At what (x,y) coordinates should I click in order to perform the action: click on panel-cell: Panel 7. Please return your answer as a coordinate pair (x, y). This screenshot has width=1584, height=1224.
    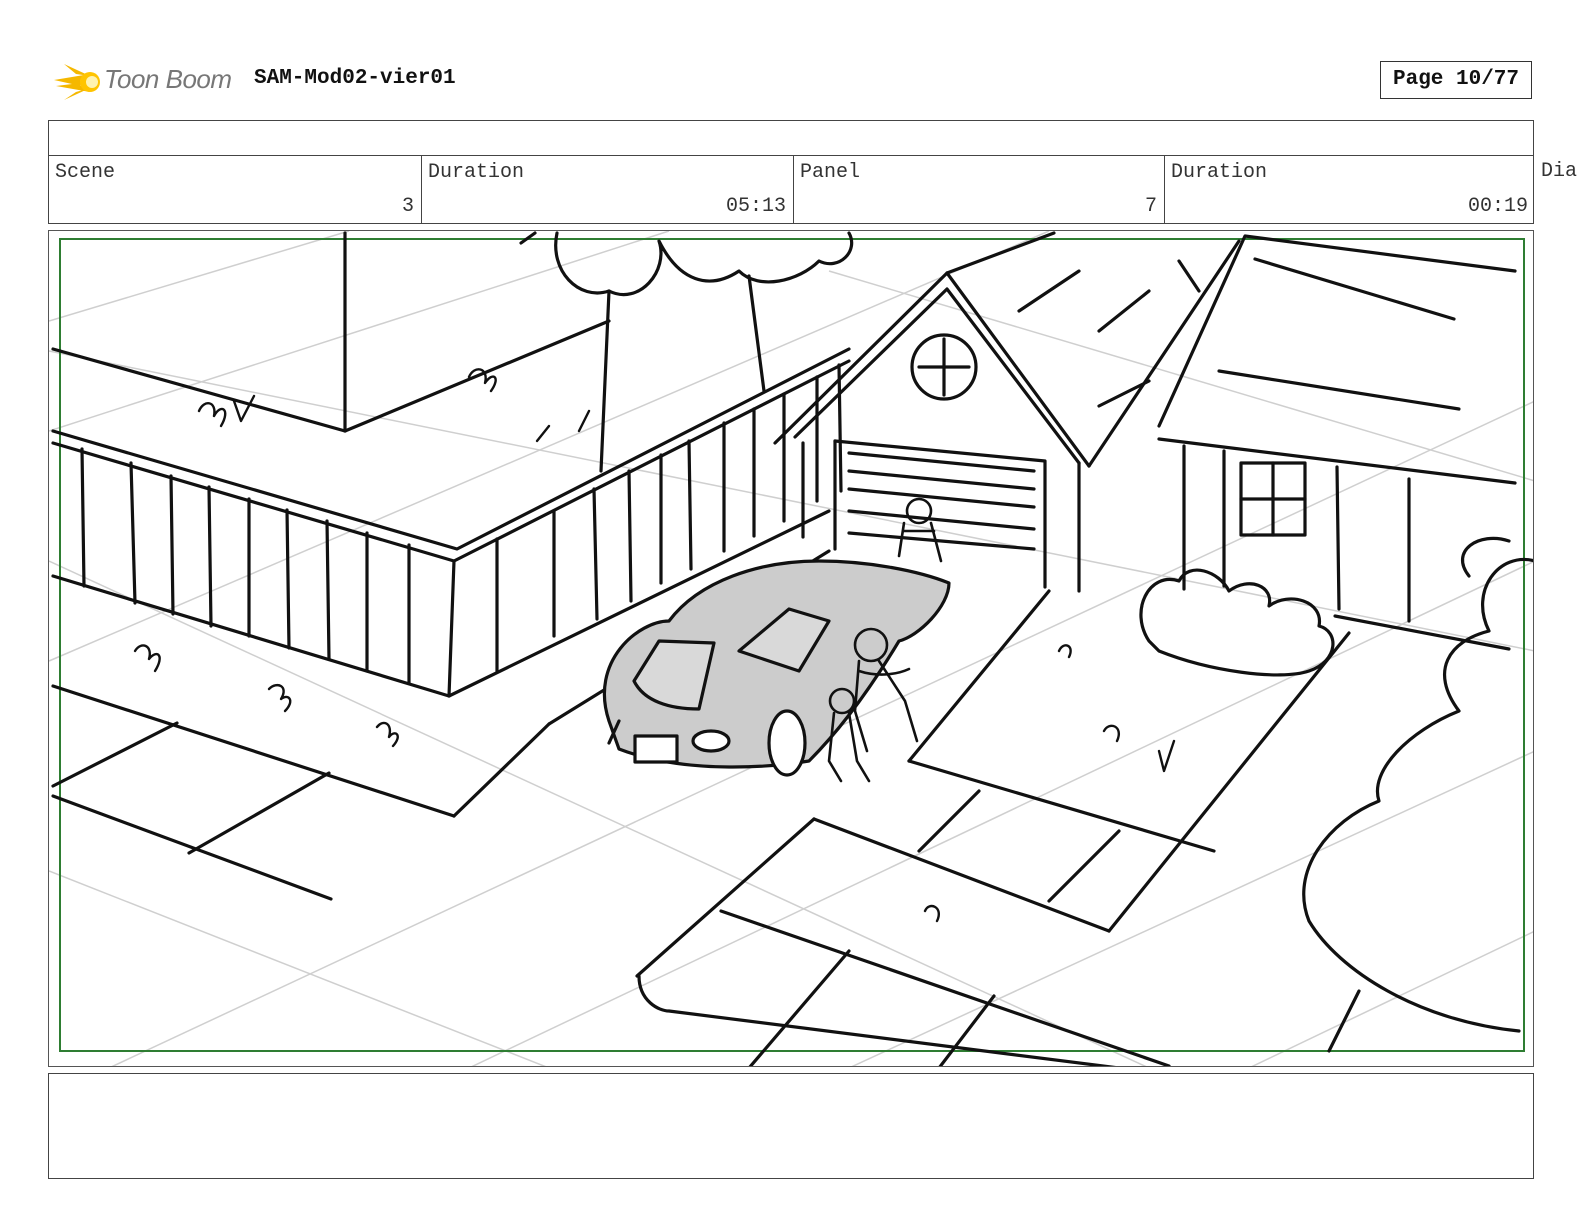
    Looking at the image, I should click on (978, 189).